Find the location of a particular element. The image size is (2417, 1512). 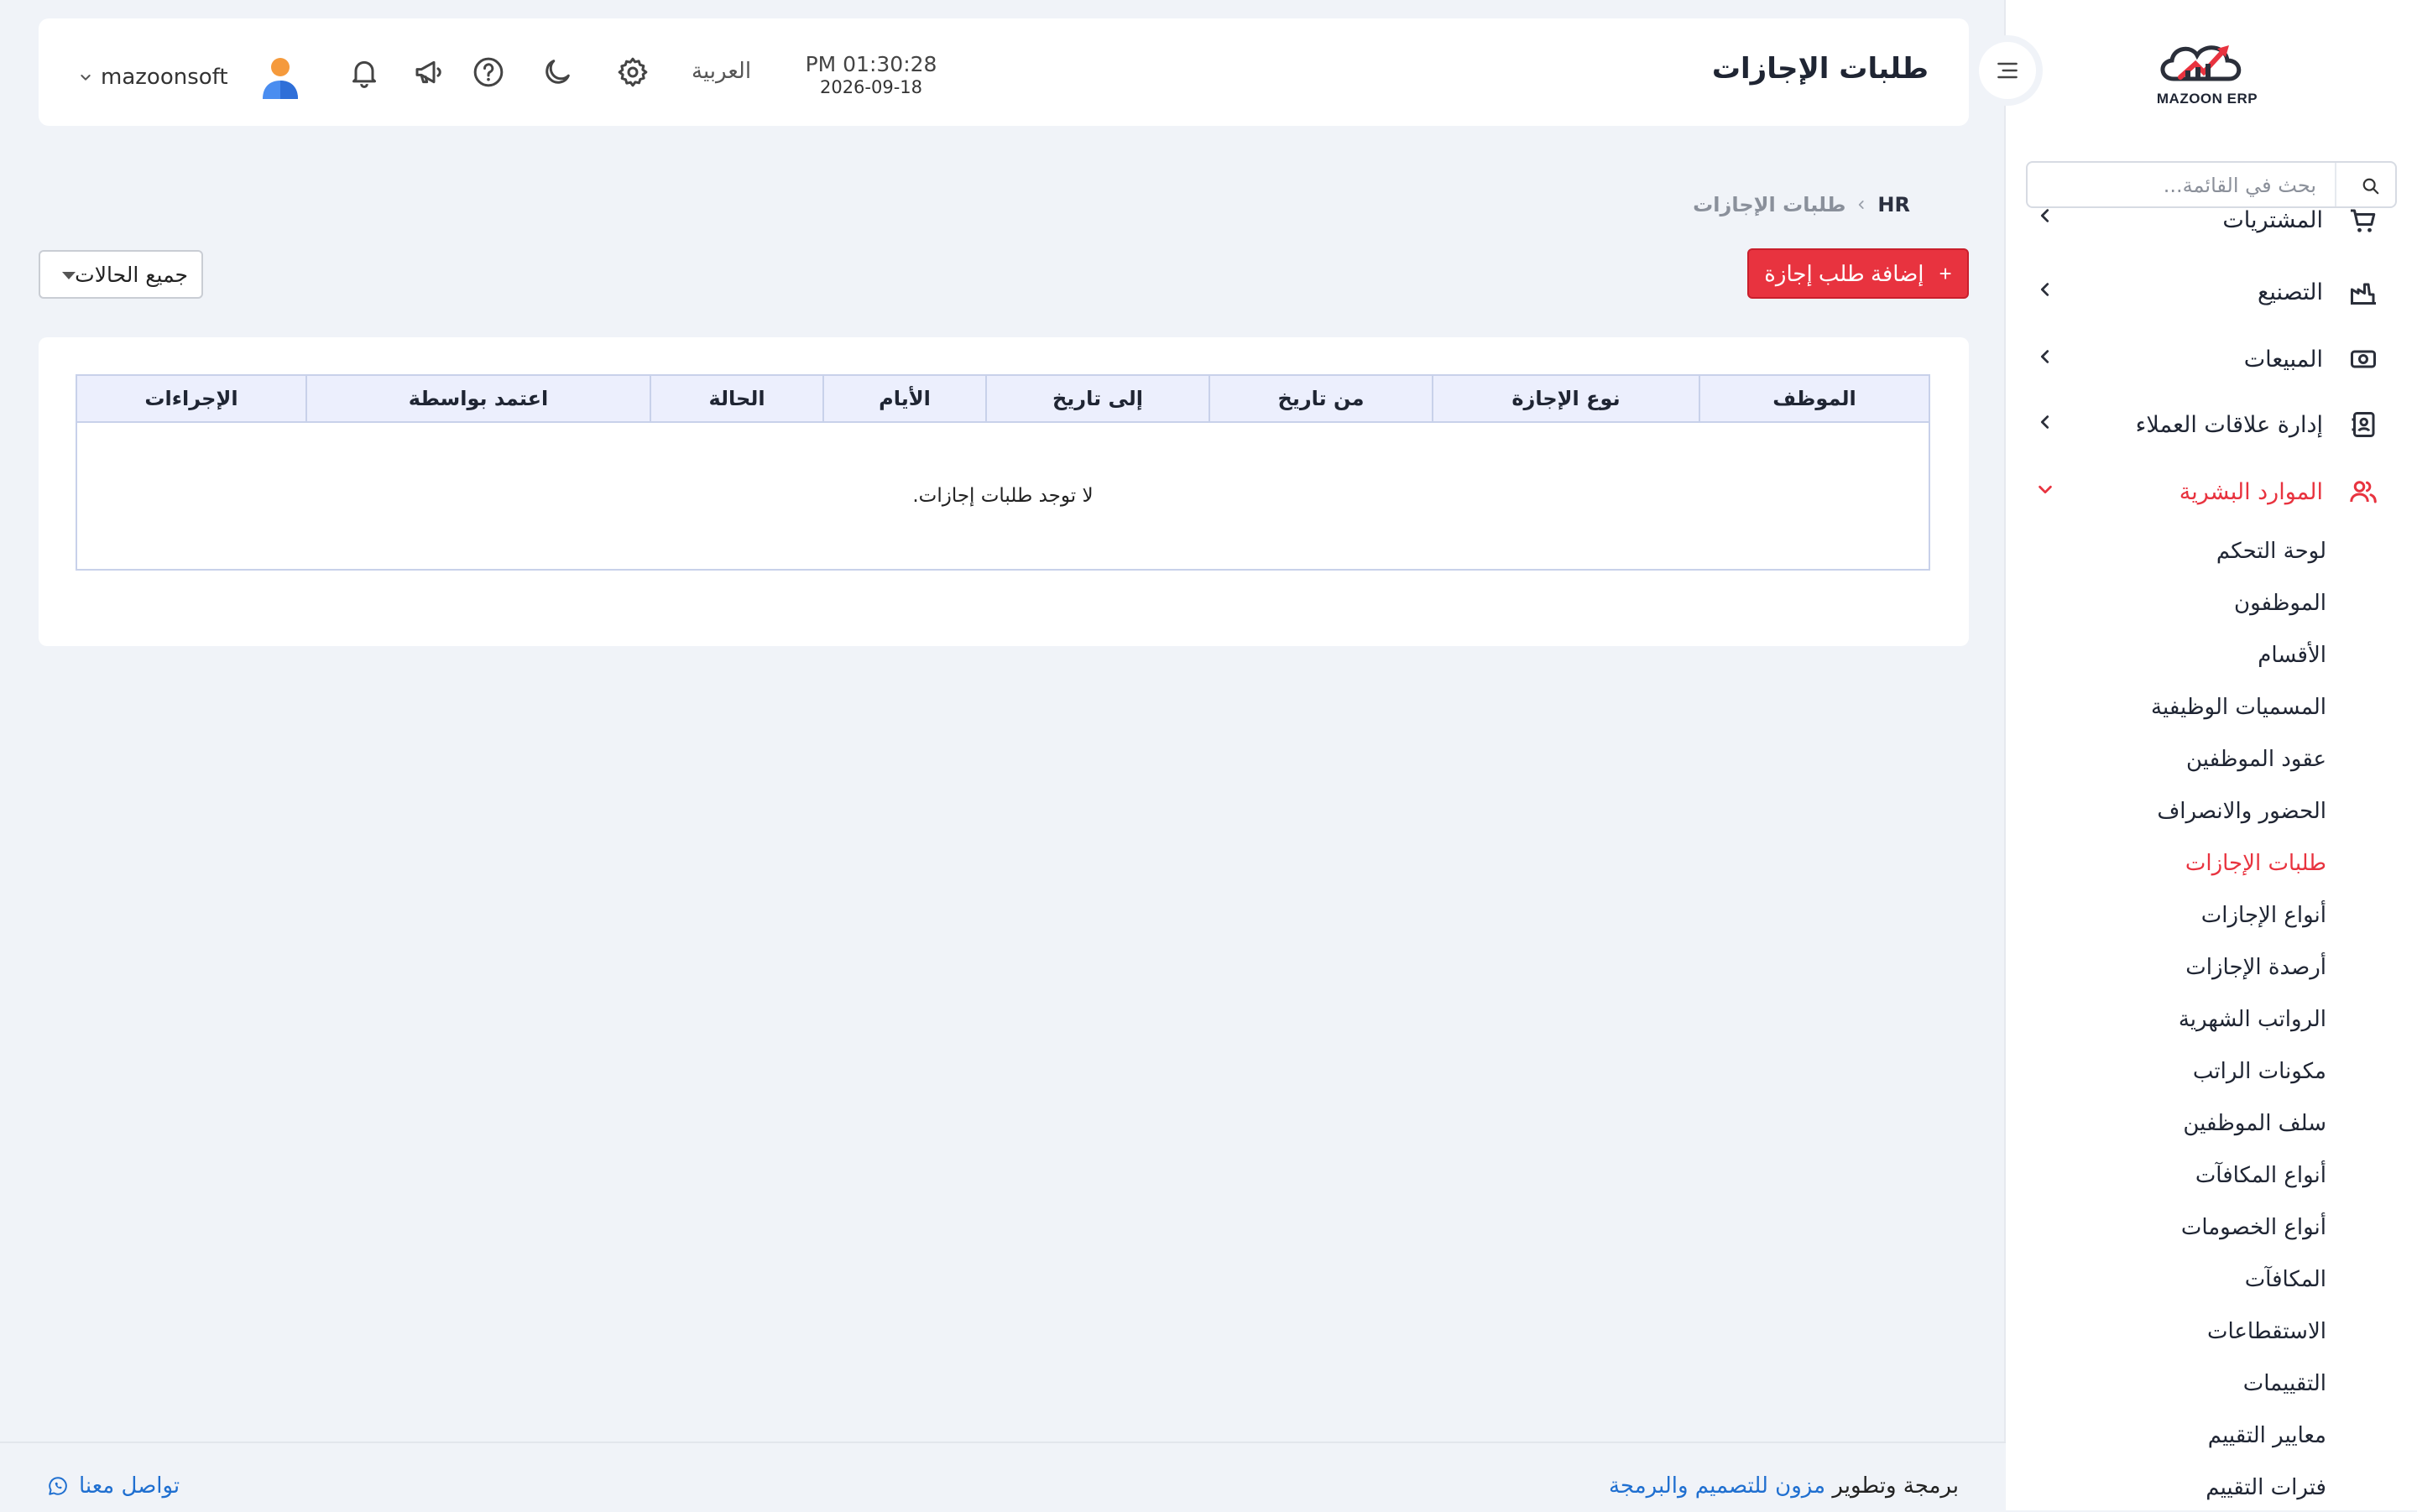

sidebar-item-purchases: المشتريات is located at coordinates (2207, 224).